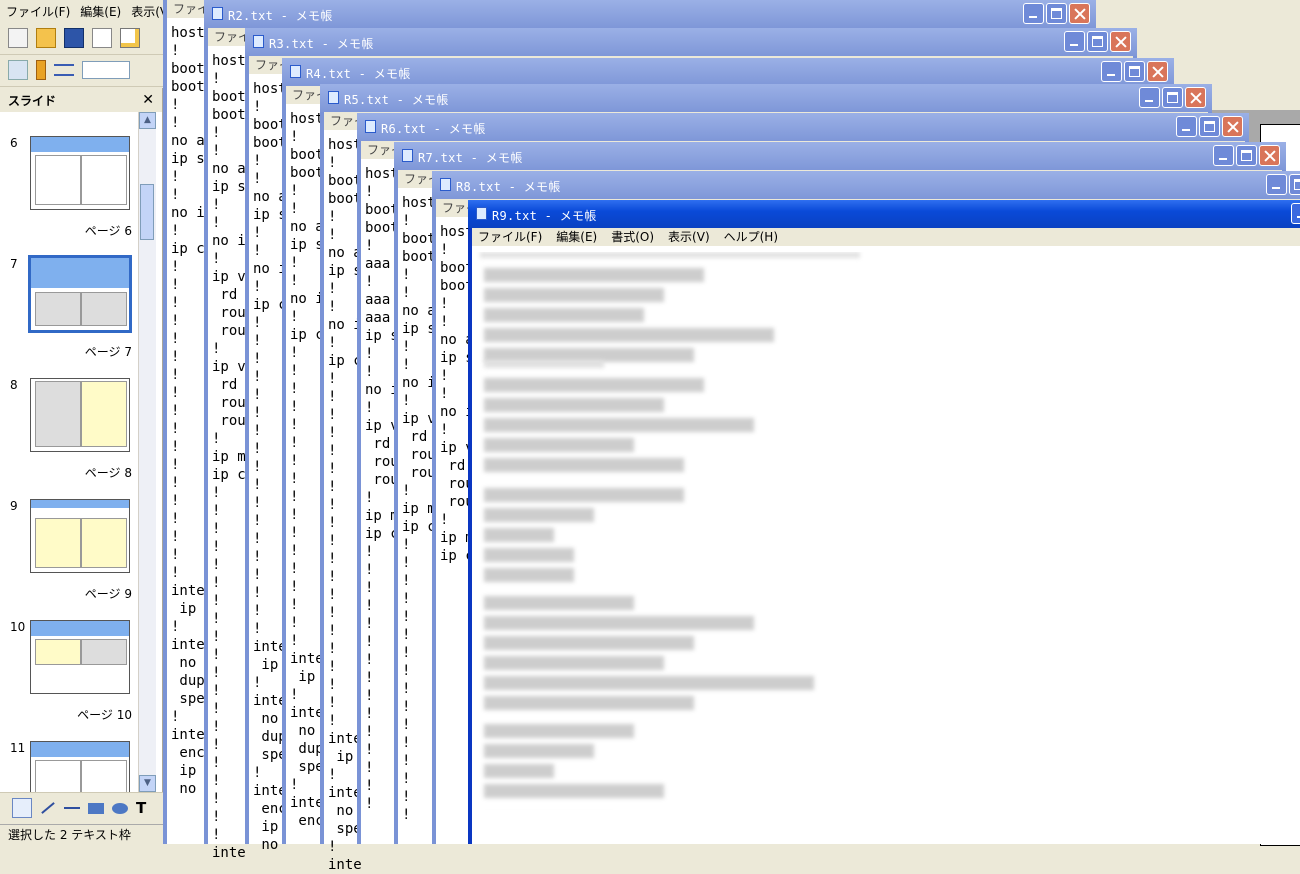 This screenshot has width=1300, height=874. I want to click on slide-label: ページ 8, so click(108, 473).